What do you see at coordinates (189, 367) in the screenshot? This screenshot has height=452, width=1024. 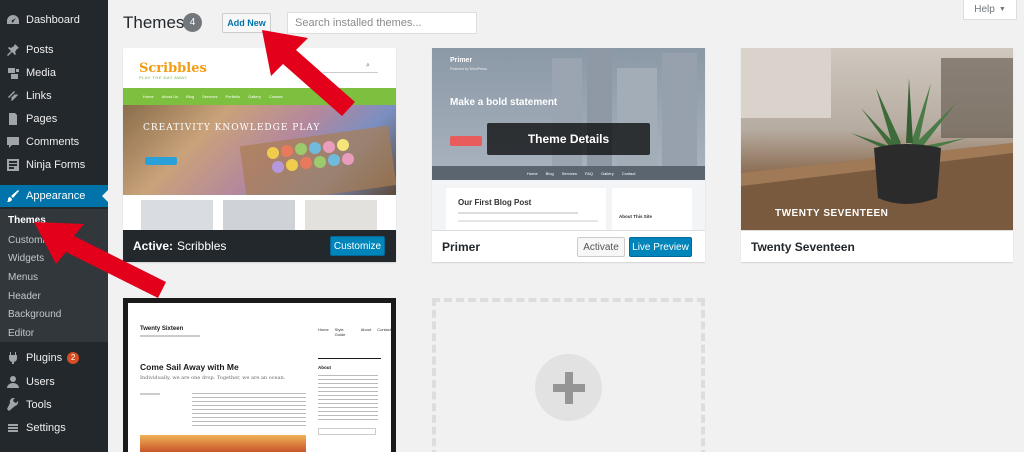 I see `sixteen-post-title: Come Sail Away with Me` at bounding box center [189, 367].